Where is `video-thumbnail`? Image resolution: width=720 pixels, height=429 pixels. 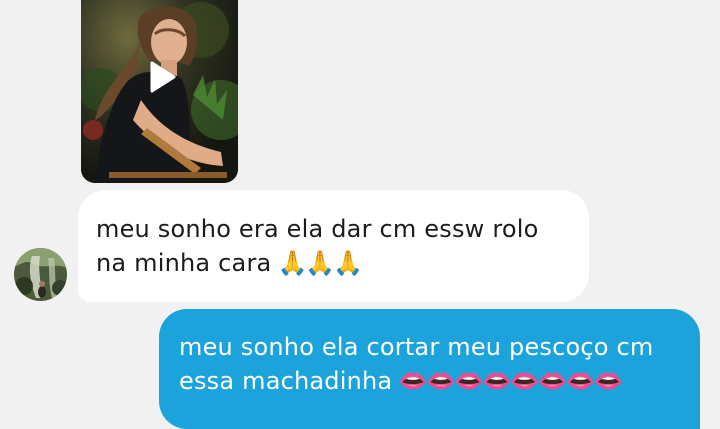
video-thumbnail is located at coordinates (159, 91).